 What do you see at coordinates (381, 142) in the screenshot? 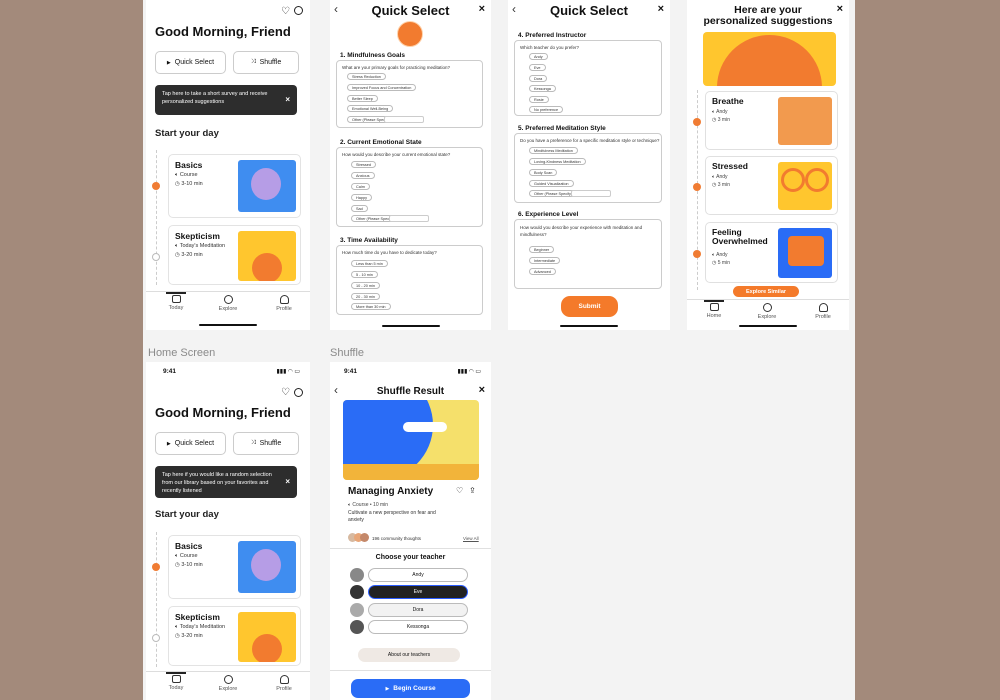
I see `question-title: 2. Current Emotional State` at bounding box center [381, 142].